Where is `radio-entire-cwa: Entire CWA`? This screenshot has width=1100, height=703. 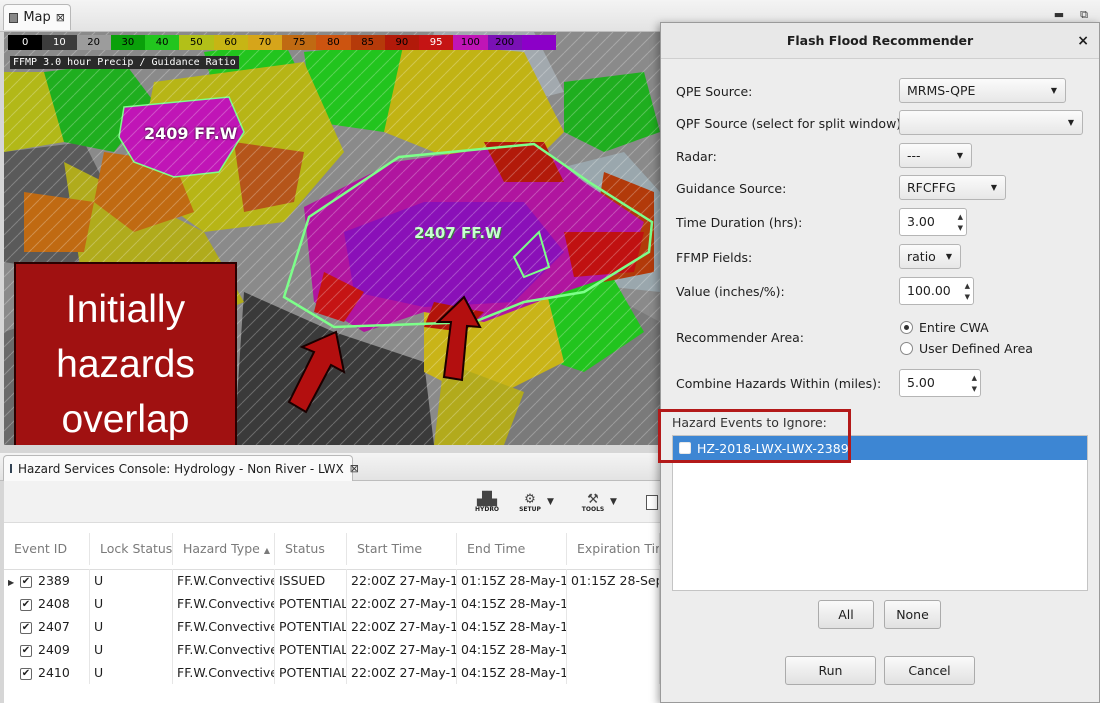
radio-entire-cwa: Entire CWA is located at coordinates (944, 327).